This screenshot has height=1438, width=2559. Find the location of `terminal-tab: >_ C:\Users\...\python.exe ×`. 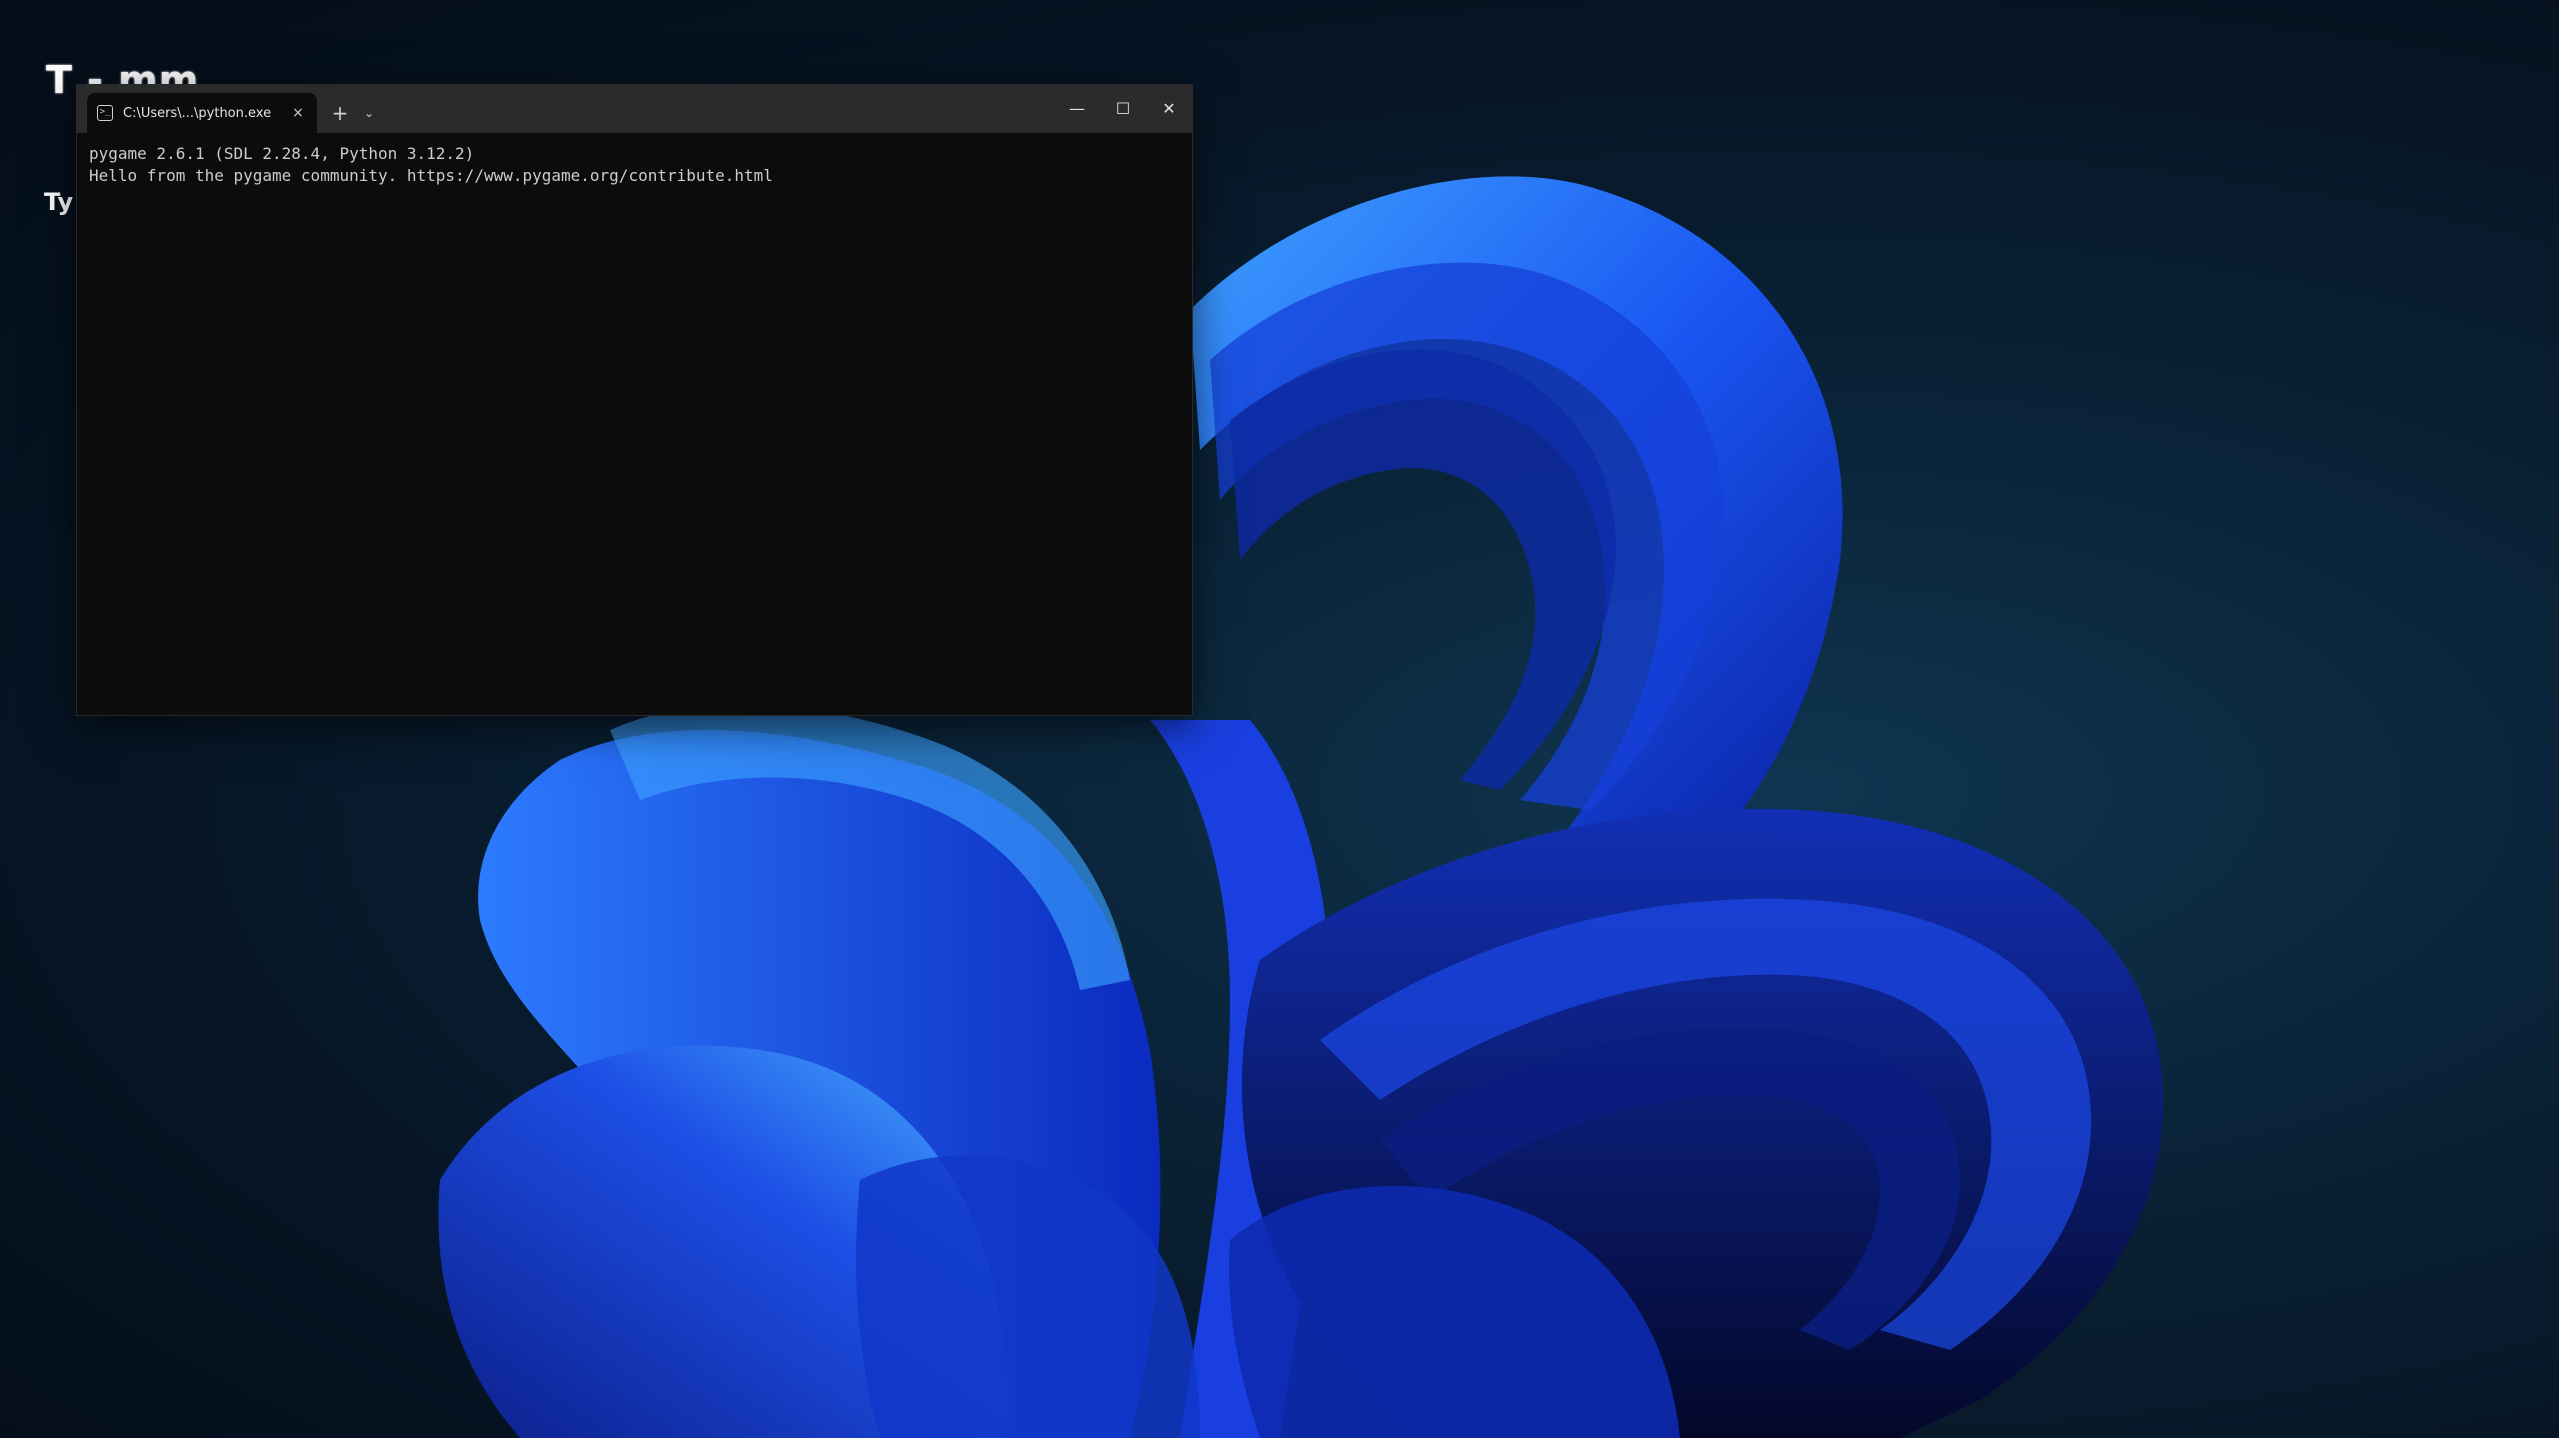

terminal-tab: >_ C:\Users\...\python.exe × is located at coordinates (202, 113).